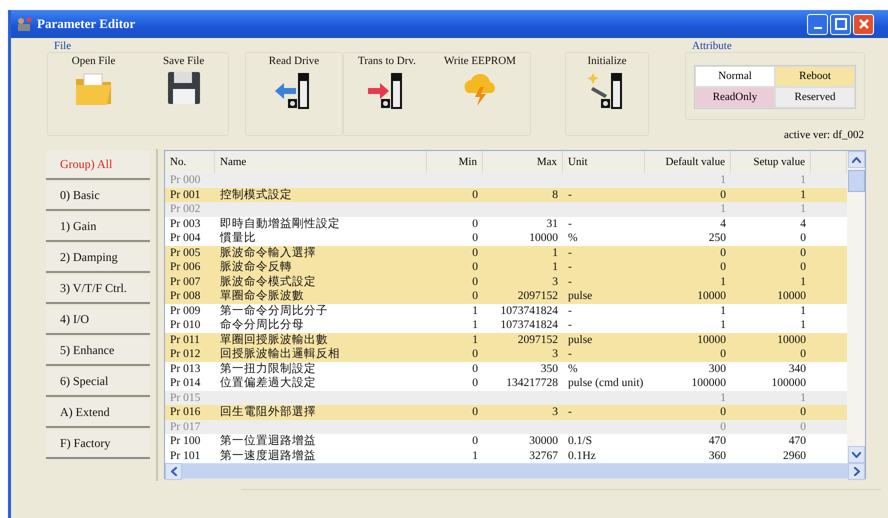  What do you see at coordinates (605, 383) in the screenshot?
I see `table-cell-text: pulse (cmd unit)` at bounding box center [605, 383].